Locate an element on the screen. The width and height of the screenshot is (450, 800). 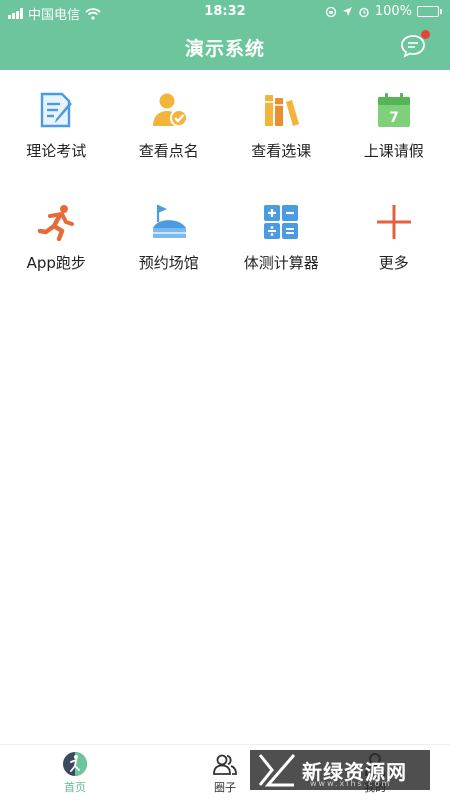
calculator-icon is located at coordinates (281, 222).